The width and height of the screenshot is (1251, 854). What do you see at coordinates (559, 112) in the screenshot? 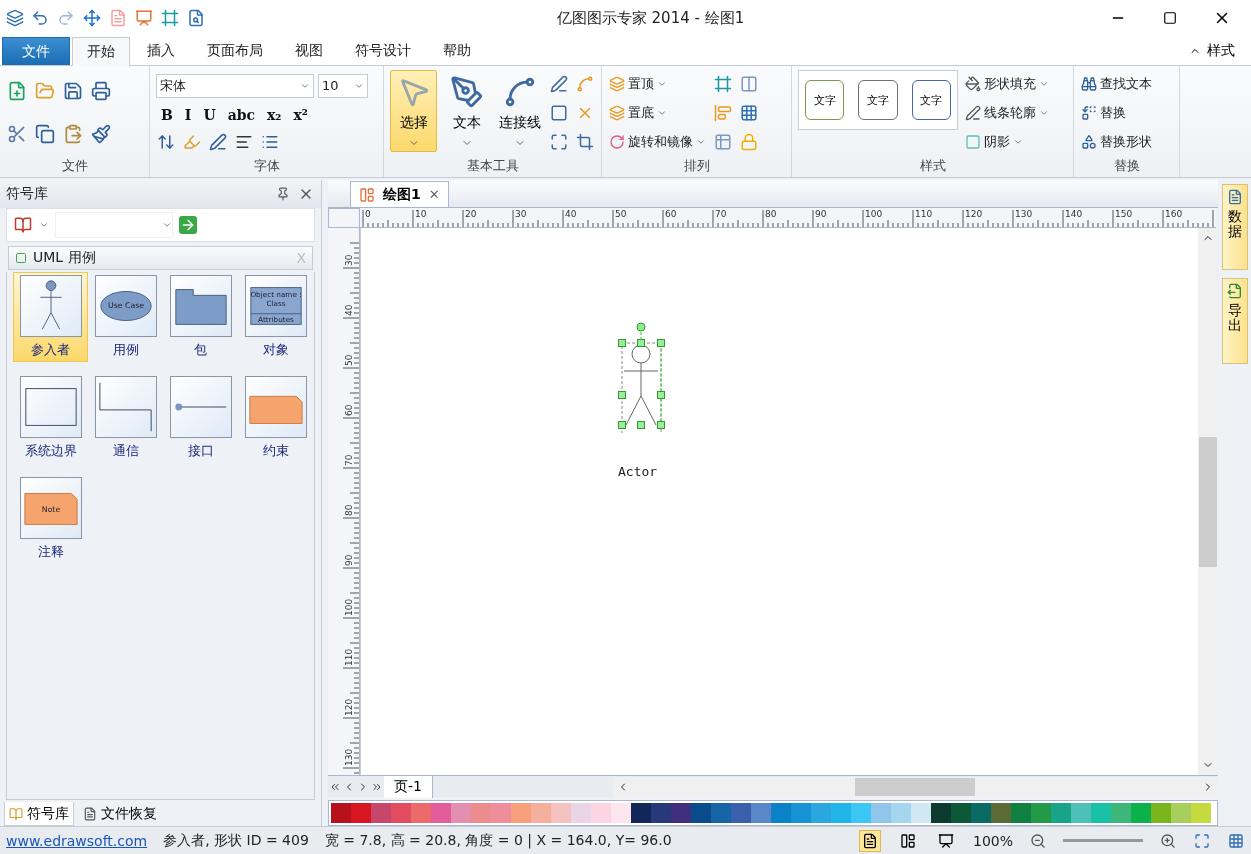
I see `rectangle-tool-icon` at bounding box center [559, 112].